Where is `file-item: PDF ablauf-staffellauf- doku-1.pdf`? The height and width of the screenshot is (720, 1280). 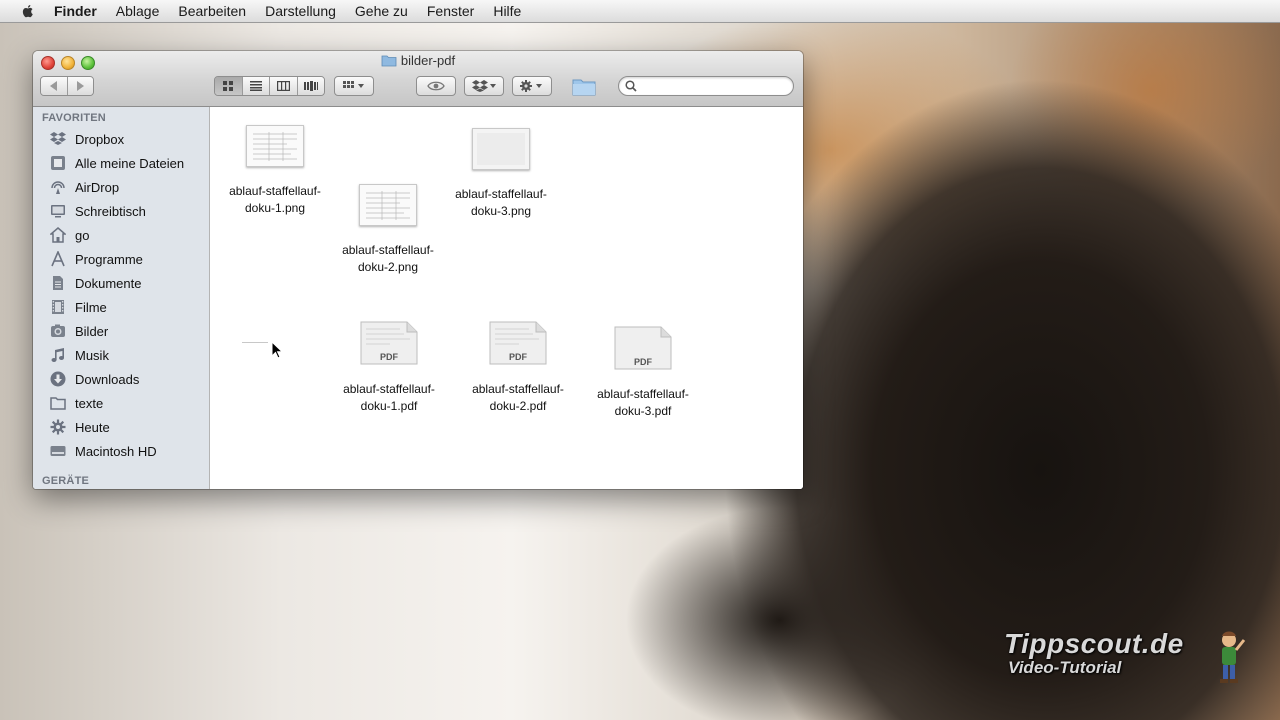 file-item: PDF ablauf-staffellauf- doku-1.pdf is located at coordinates (389, 368).